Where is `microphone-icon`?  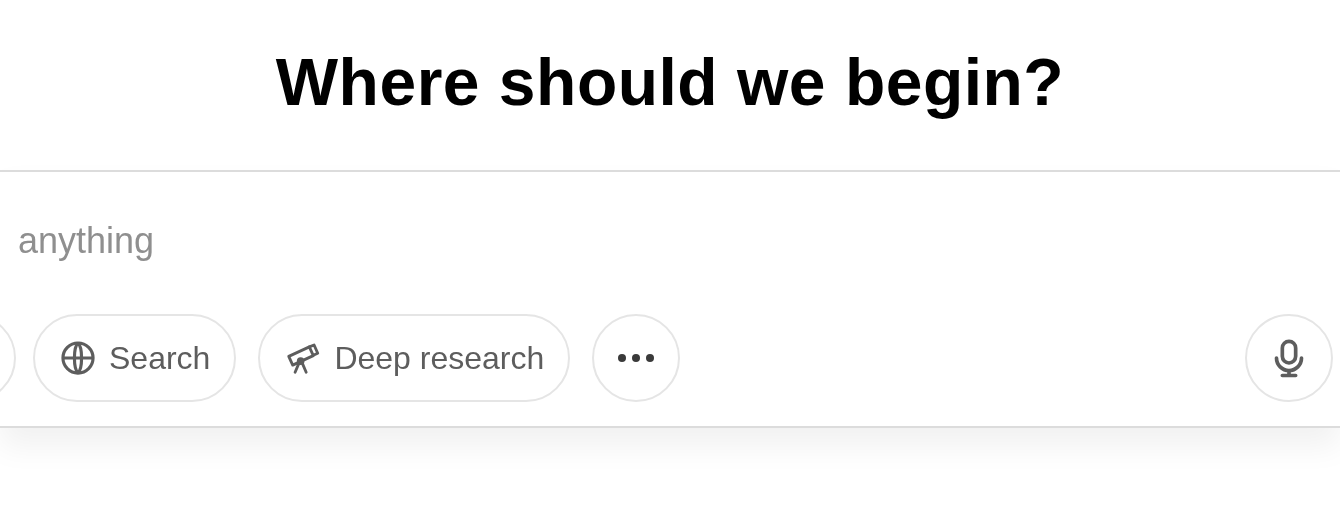
microphone-icon is located at coordinates (1289, 358).